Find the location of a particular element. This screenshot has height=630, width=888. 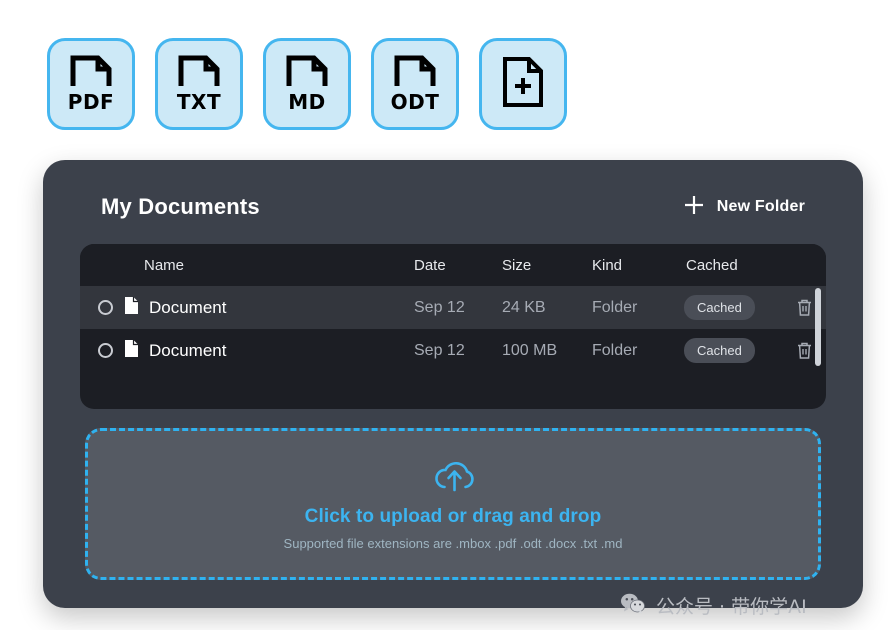

filetype-chip-odt: ODT is located at coordinates (415, 84).